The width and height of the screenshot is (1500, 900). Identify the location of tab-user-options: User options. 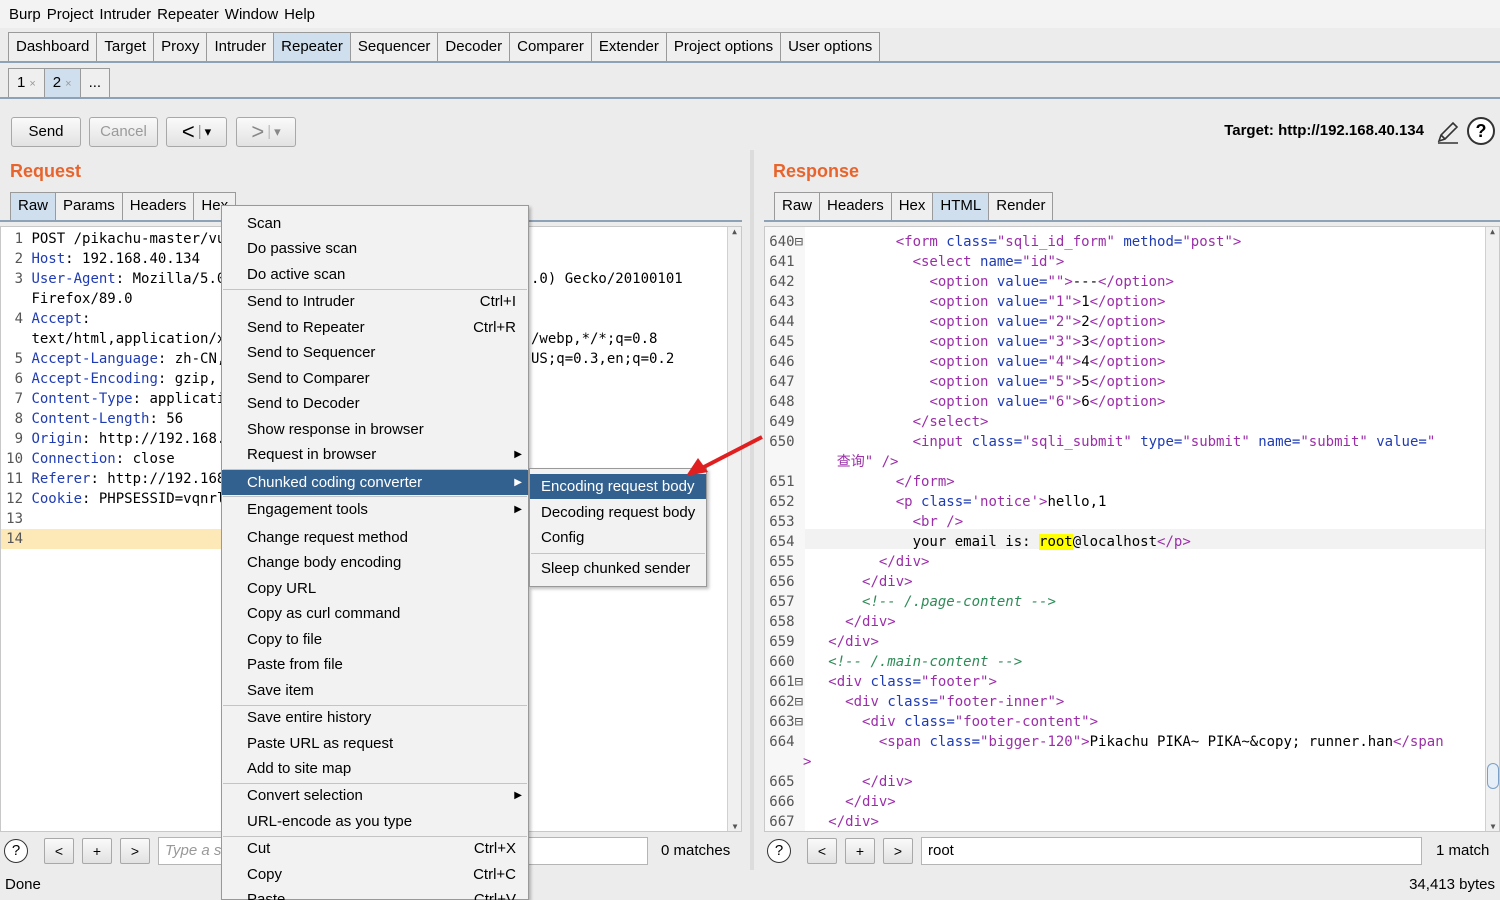
(830, 47).